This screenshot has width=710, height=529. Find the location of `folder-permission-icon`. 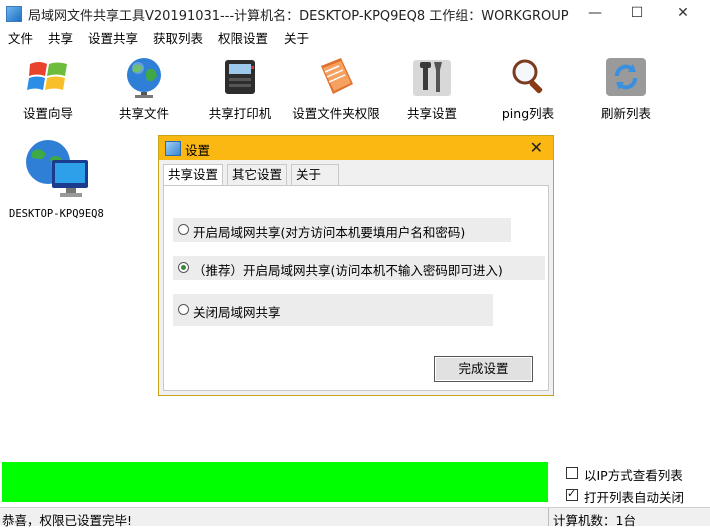

folder-permission-icon is located at coordinates (337, 76).